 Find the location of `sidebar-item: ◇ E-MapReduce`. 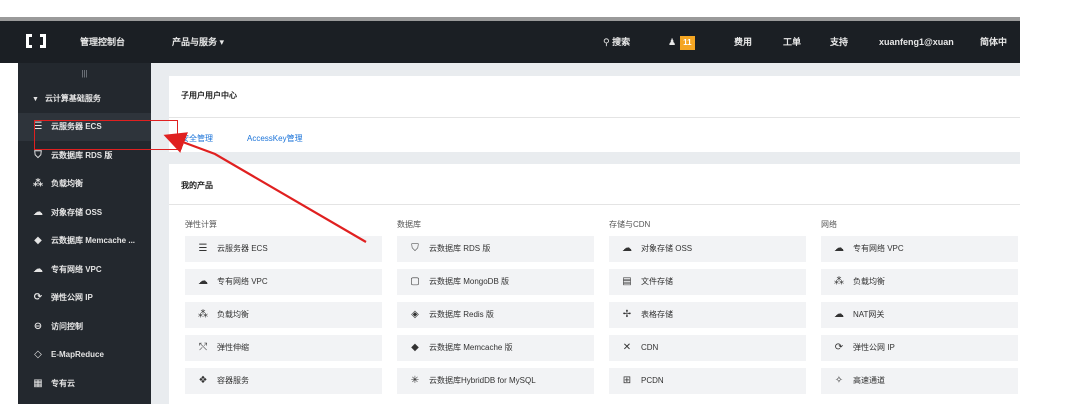

sidebar-item: ◇ E-MapReduce is located at coordinates (84, 355).